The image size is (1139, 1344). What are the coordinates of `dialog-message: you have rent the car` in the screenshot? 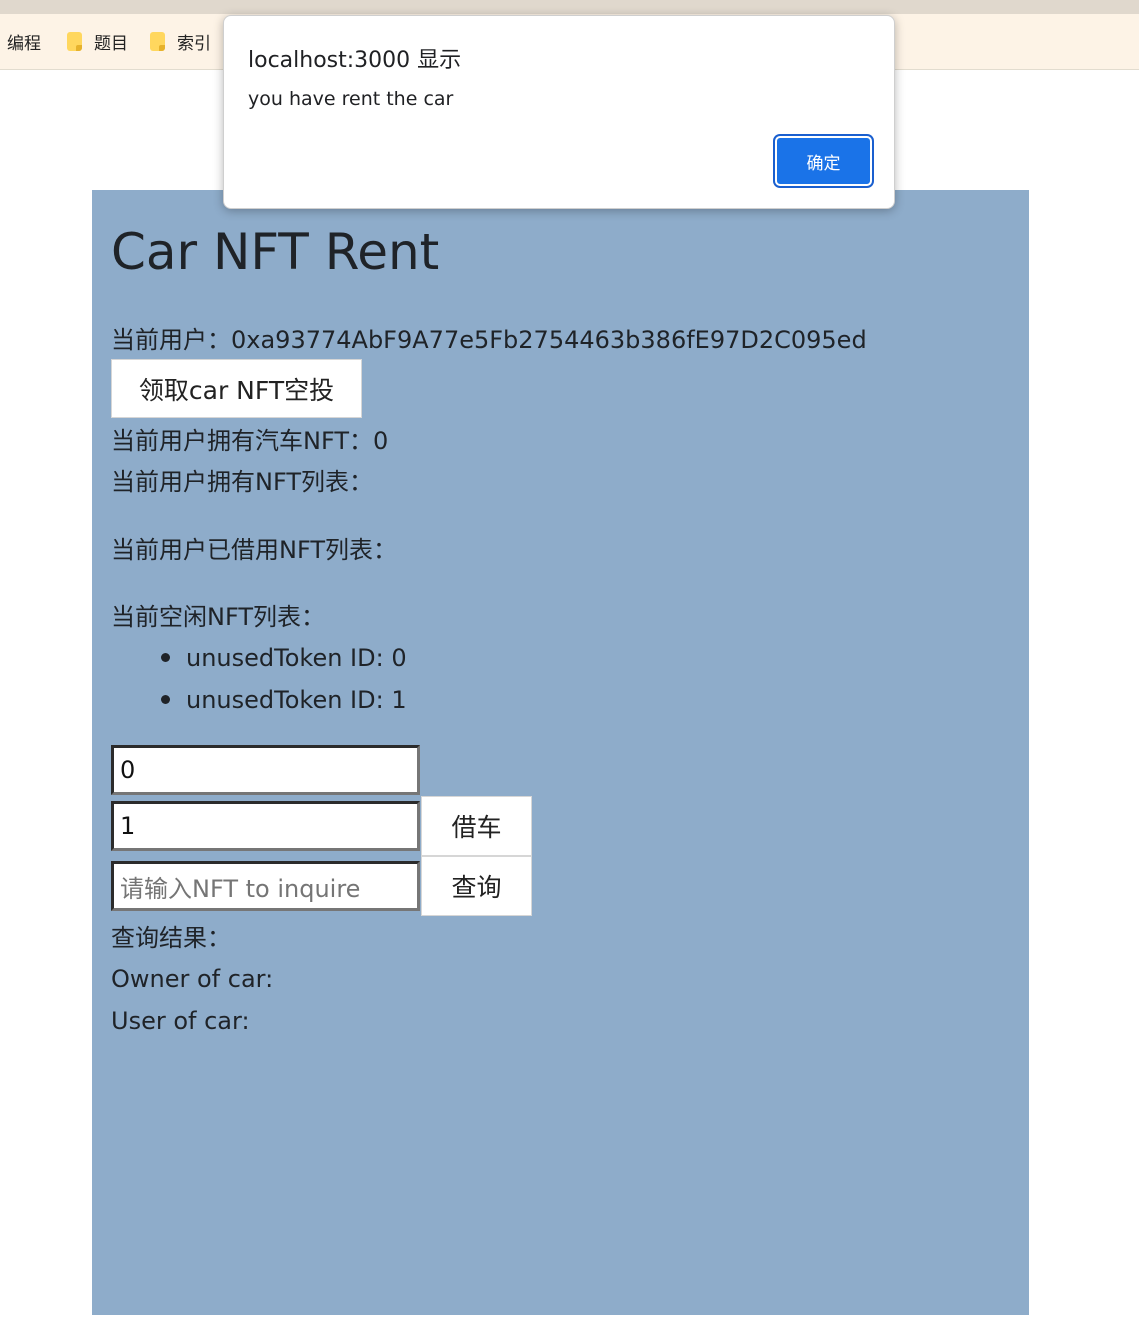 It's located at (351, 99).